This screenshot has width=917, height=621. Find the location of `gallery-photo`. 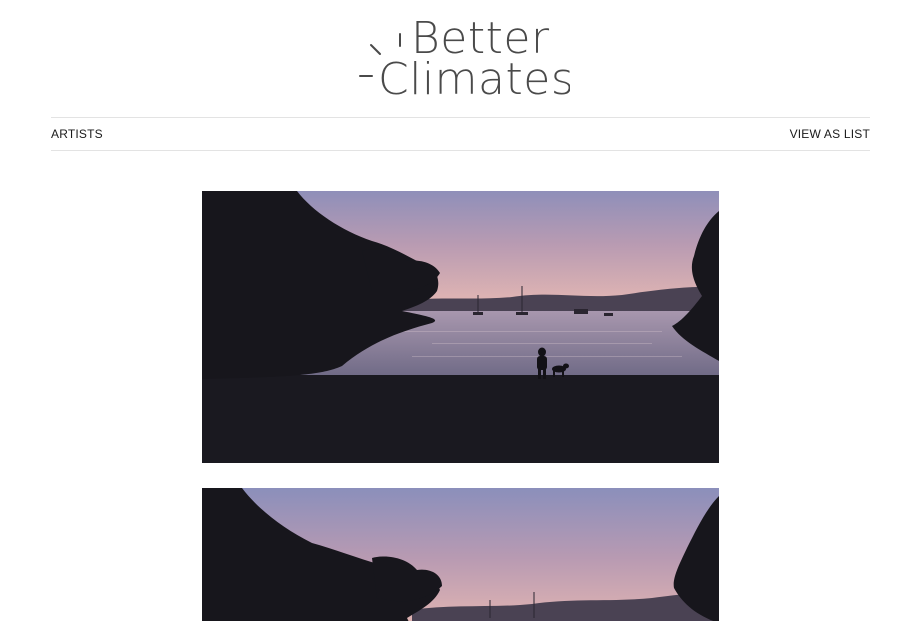

gallery-photo is located at coordinates (460, 554).